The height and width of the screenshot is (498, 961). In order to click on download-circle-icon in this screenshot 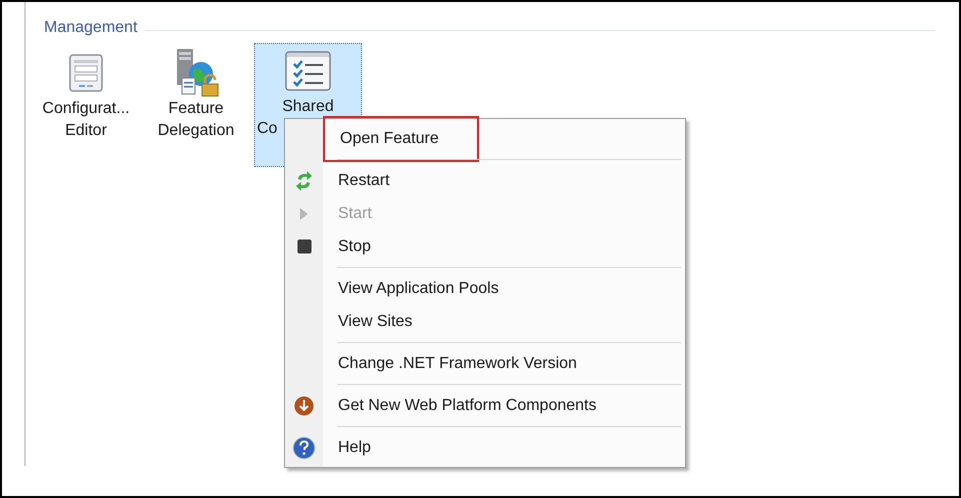, I will do `click(304, 406)`.